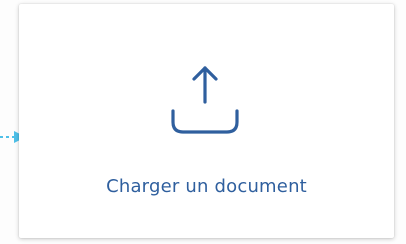 This screenshot has height=244, width=406. I want to click on upload-icon, so click(205, 100).